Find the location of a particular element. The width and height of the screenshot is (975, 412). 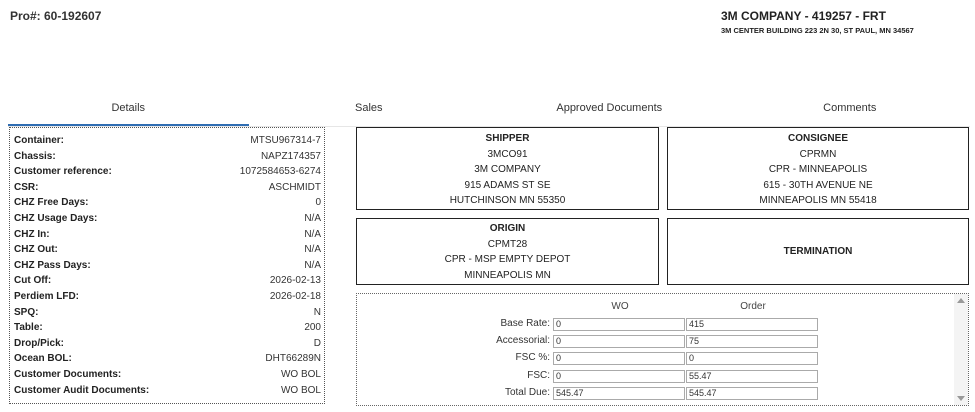

termination-box: TERMINATION is located at coordinates (818, 251).